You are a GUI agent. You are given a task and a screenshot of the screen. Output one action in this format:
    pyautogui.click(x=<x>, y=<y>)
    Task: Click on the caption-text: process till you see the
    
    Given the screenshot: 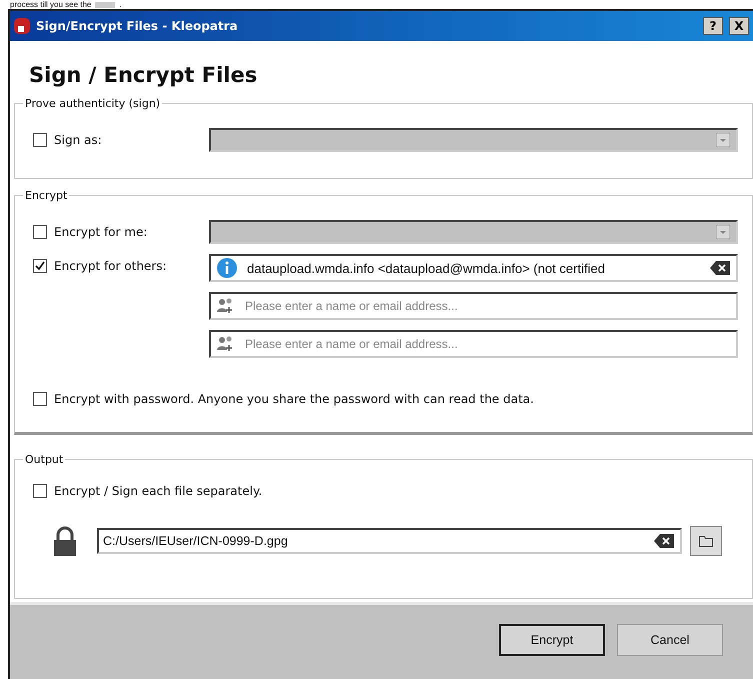 What is the action you would take?
    pyautogui.click(x=51, y=4)
    